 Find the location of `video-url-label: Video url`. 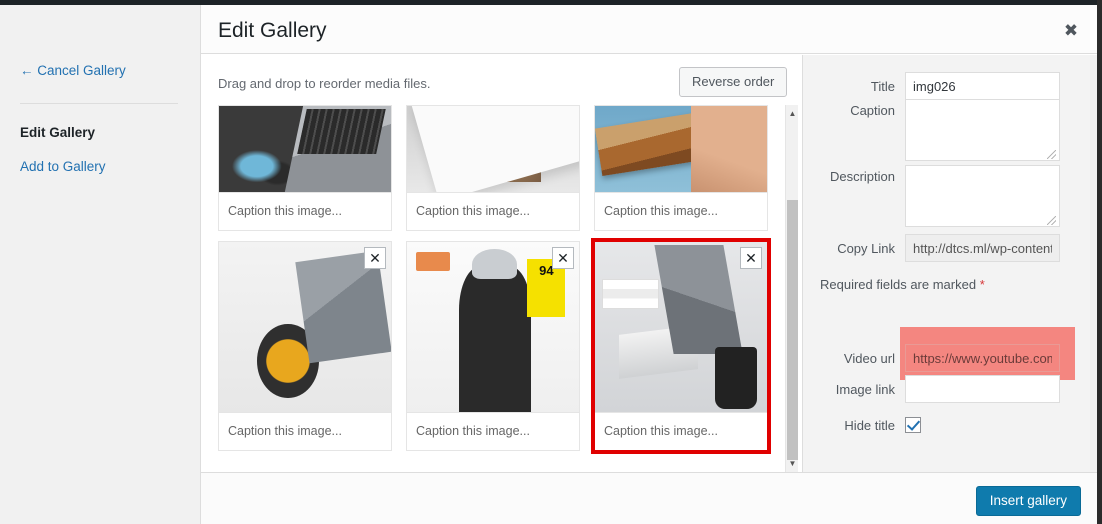

video-url-label: Video url is located at coordinates (869, 358).